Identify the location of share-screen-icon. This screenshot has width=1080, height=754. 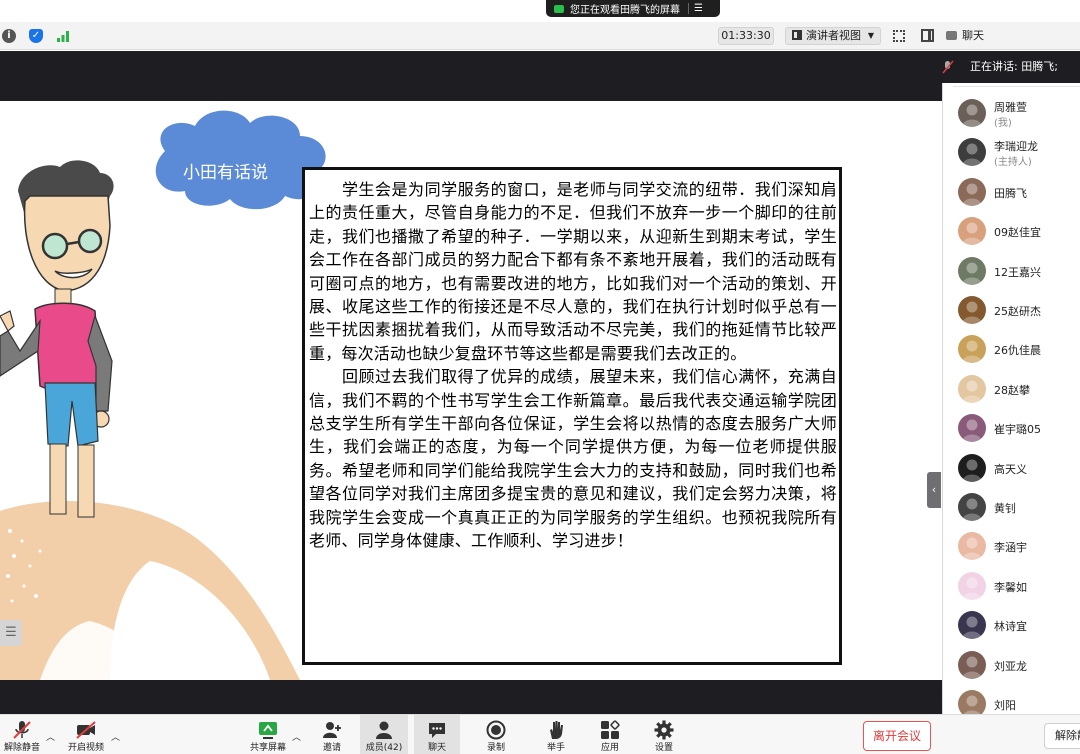
(268, 730).